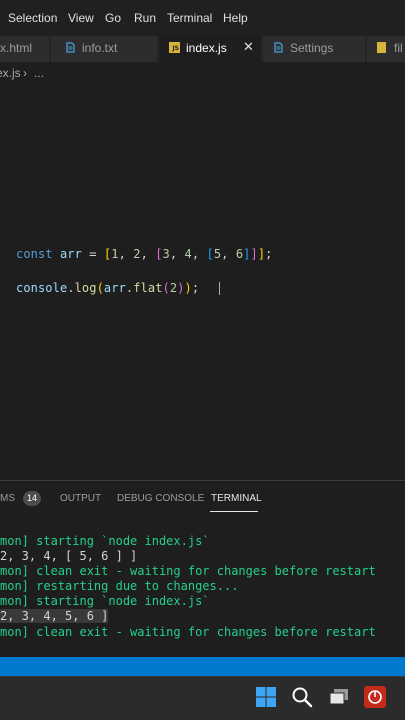  Describe the element at coordinates (69, 556) in the screenshot. I see `terminal-line: 2, 3, 4, [ 5, 6 ] ]` at that location.